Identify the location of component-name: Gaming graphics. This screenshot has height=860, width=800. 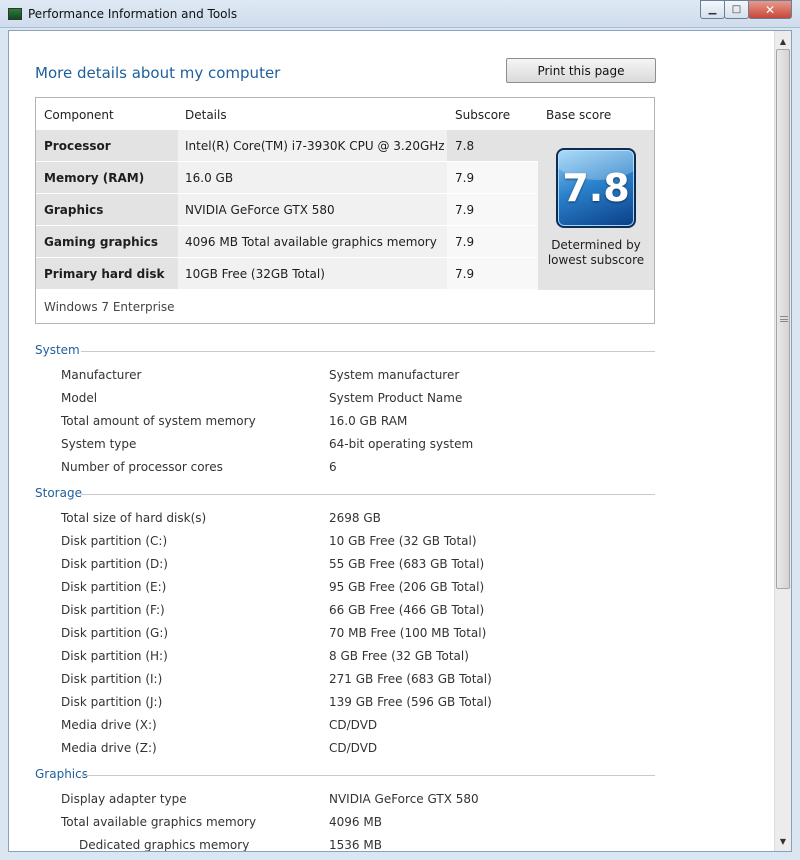
(107, 241).